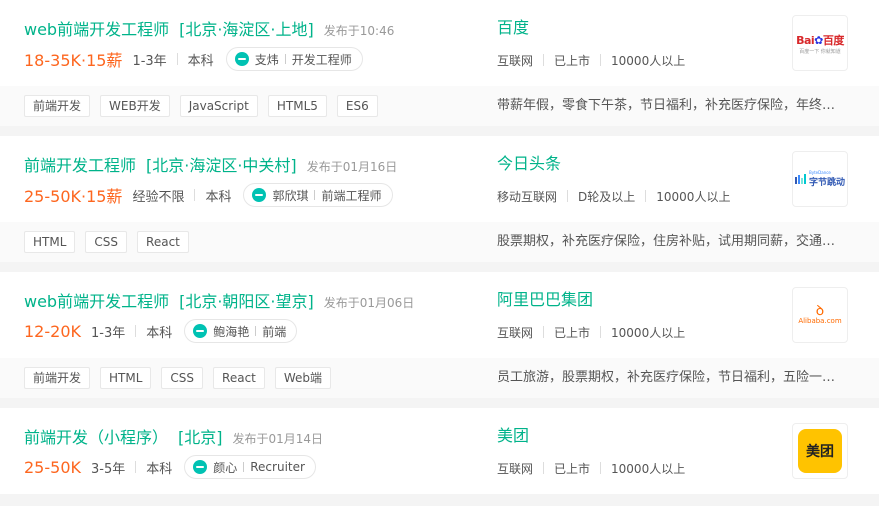 This screenshot has height=506, width=879. What do you see at coordinates (303, 378) in the screenshot?
I see `skill-tag: Web端` at bounding box center [303, 378].